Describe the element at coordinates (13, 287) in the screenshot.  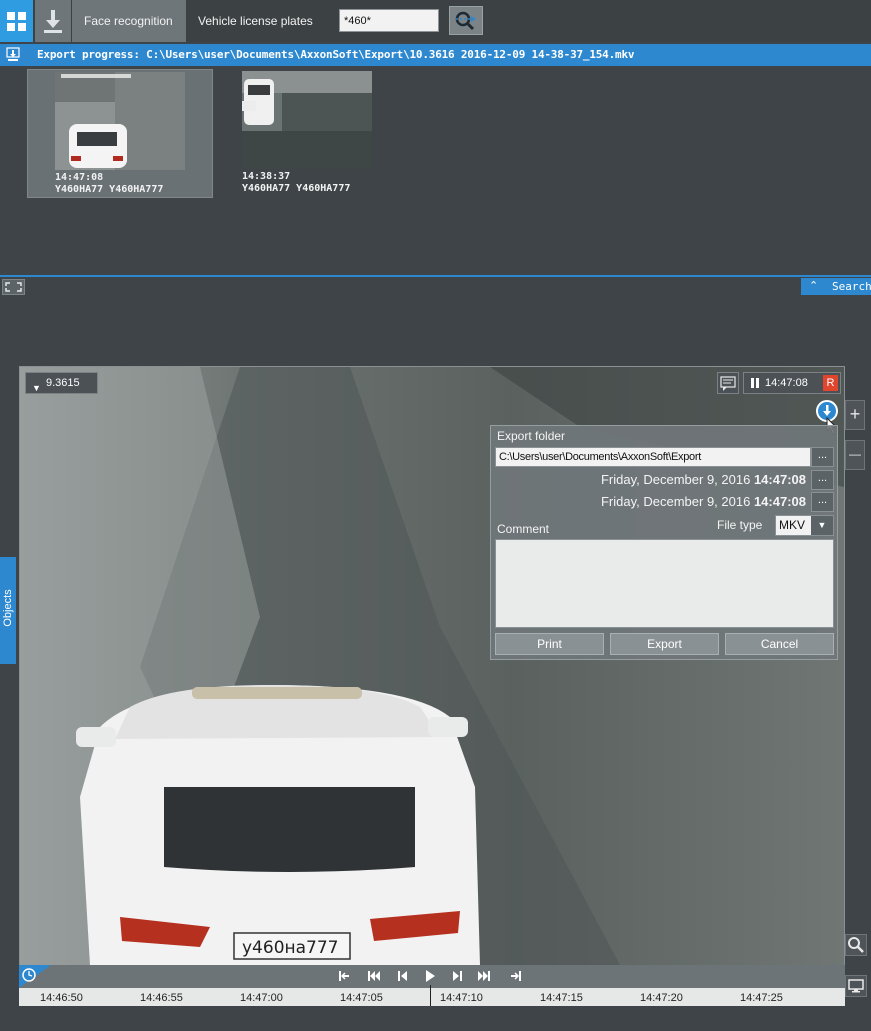
I see `fullscreen-icon` at that location.